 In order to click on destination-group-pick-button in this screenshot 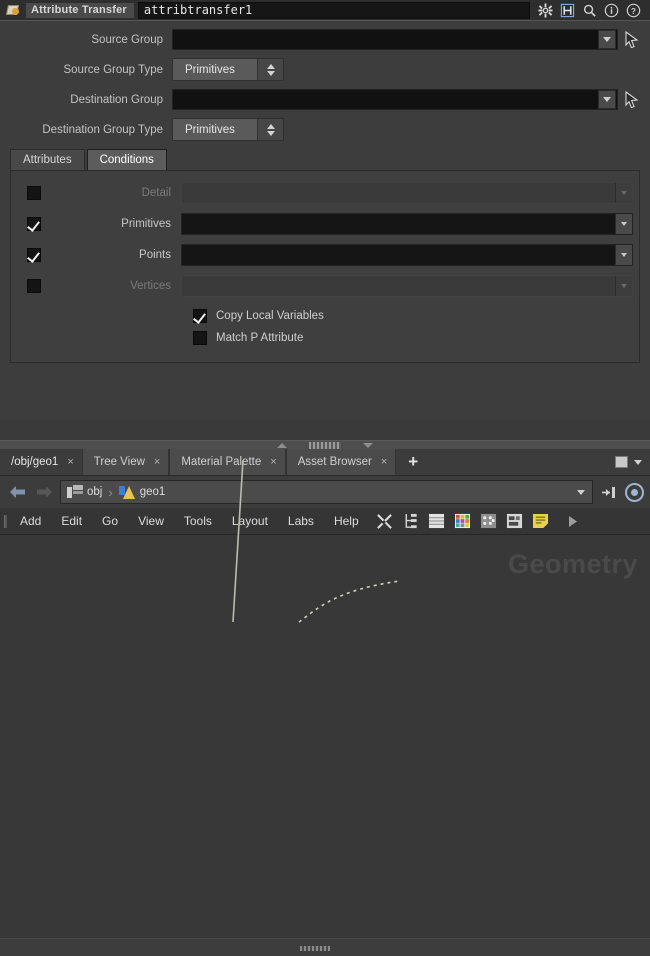, I will do `click(631, 99)`.